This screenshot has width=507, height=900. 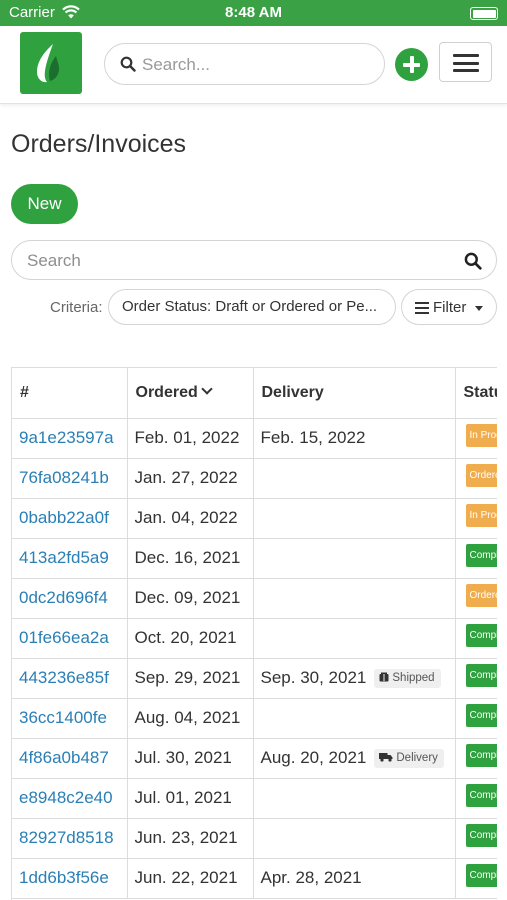 What do you see at coordinates (70, 438) in the screenshot?
I see `order-id-link: 9a1e23597a` at bounding box center [70, 438].